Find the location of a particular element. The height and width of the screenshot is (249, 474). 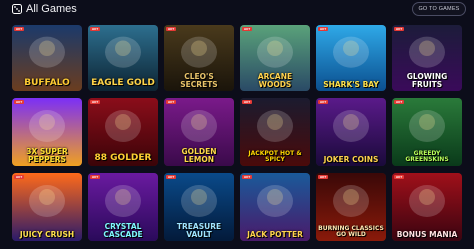

game-tile: HOT JOKER COINS is located at coordinates (351, 132).